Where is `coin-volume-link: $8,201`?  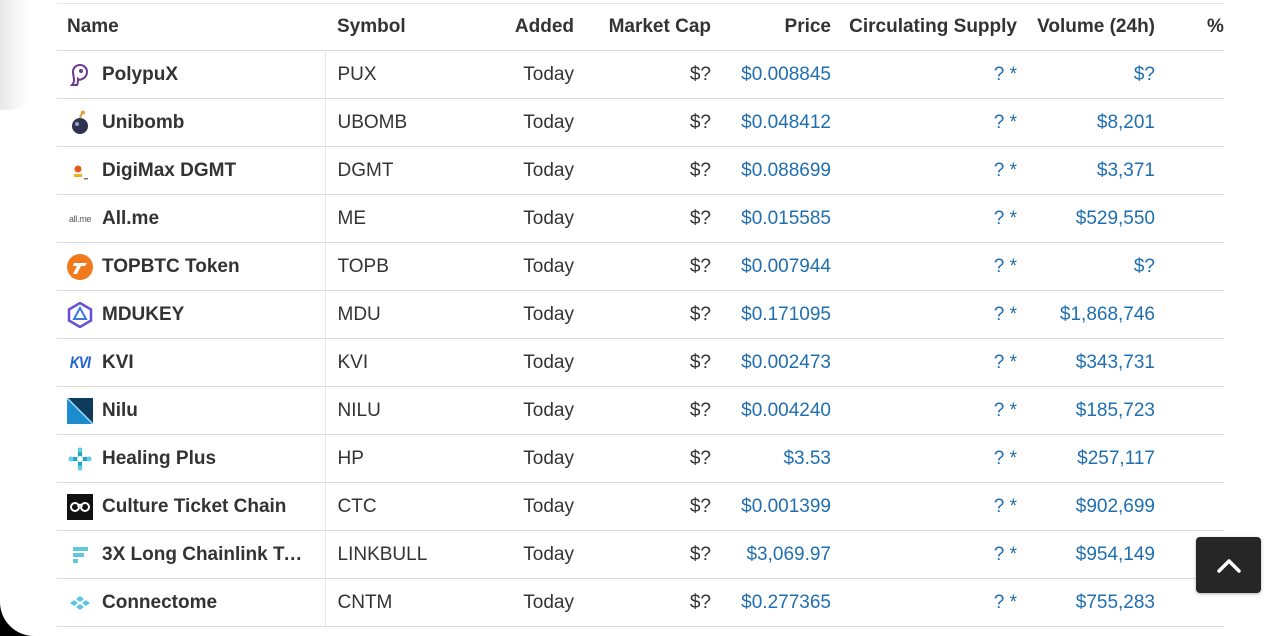 coin-volume-link: $8,201 is located at coordinates (1126, 122).